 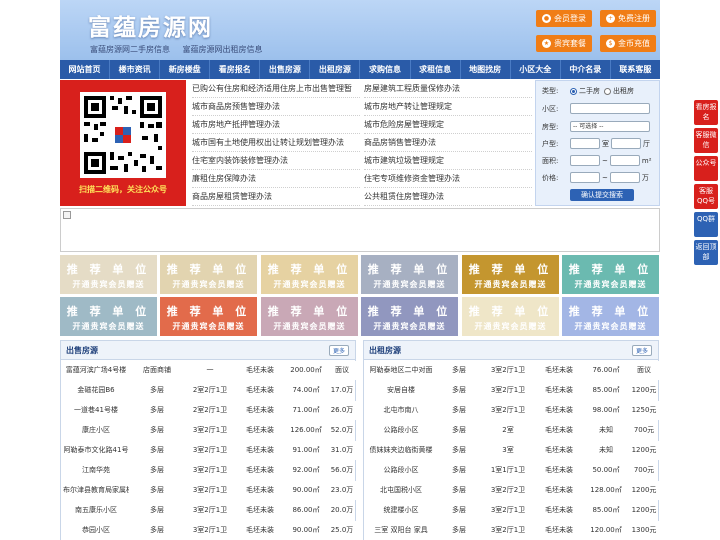 I want to click on vip-package-button: ★ 贵宾套餐, so click(x=564, y=43).